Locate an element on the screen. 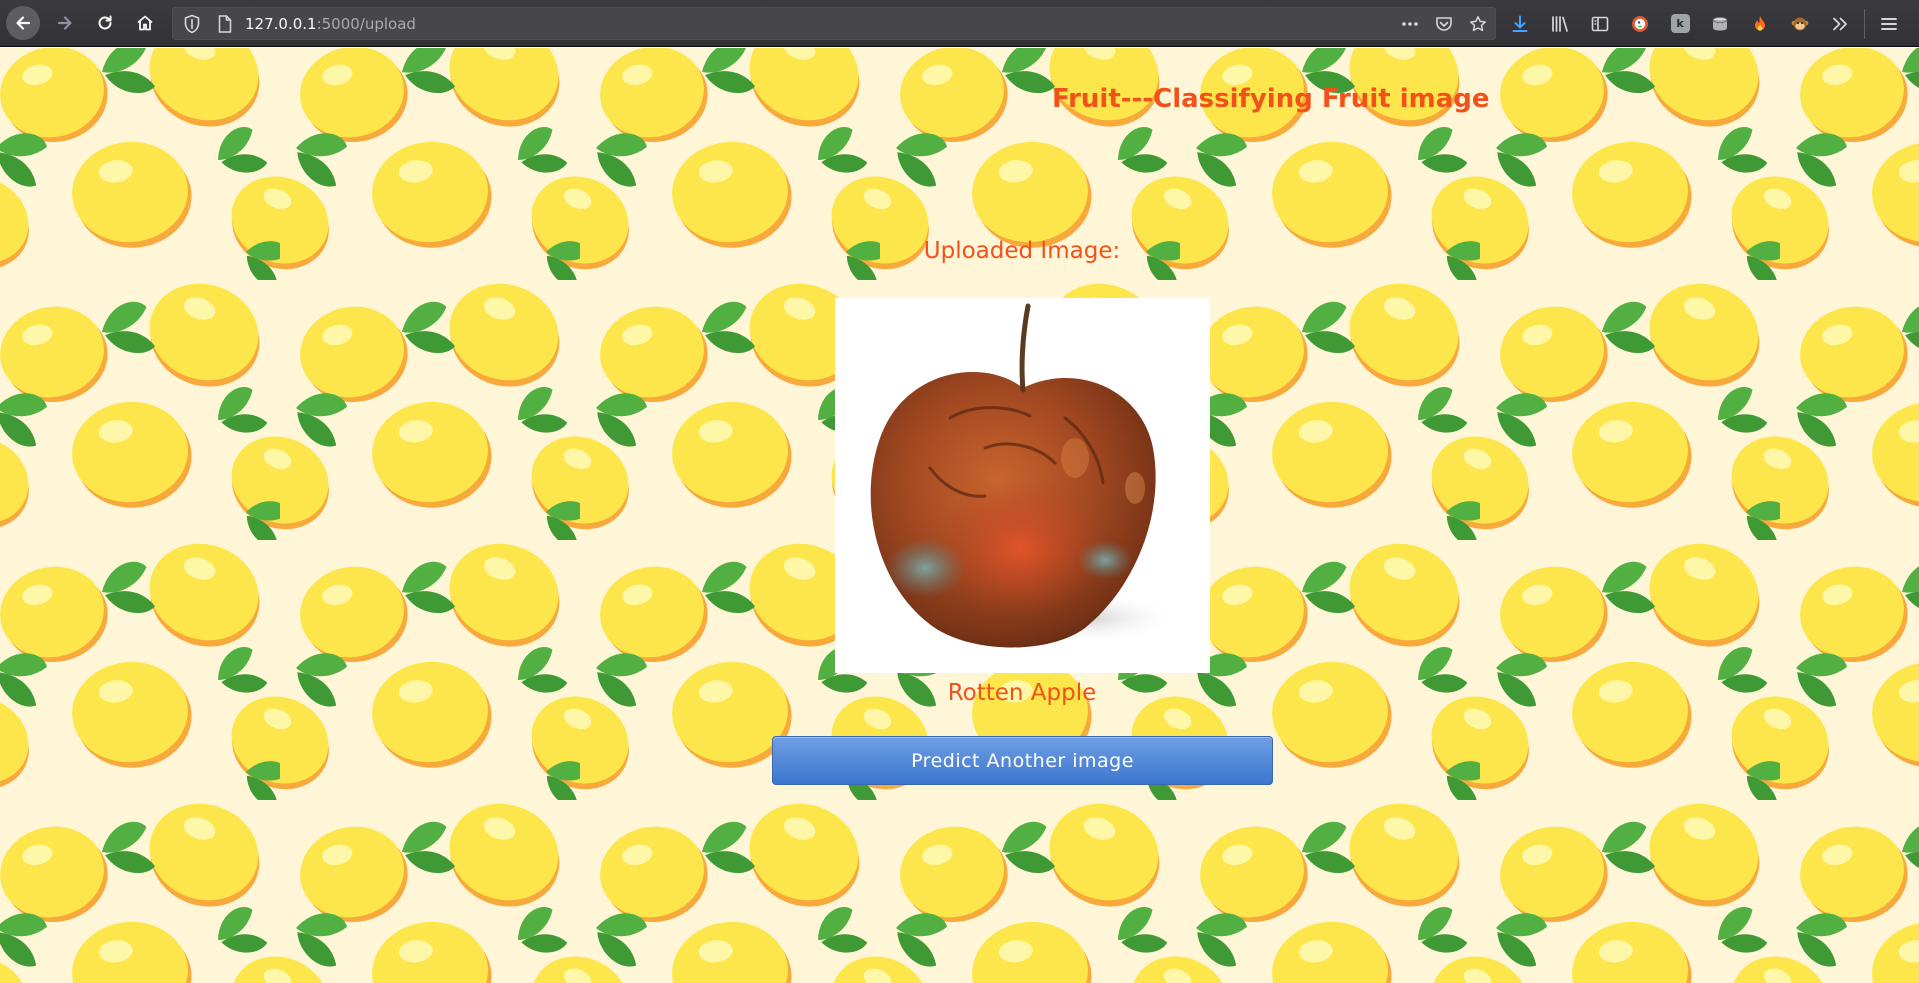 This screenshot has height=983, width=1919. back-icon is located at coordinates (23, 23).